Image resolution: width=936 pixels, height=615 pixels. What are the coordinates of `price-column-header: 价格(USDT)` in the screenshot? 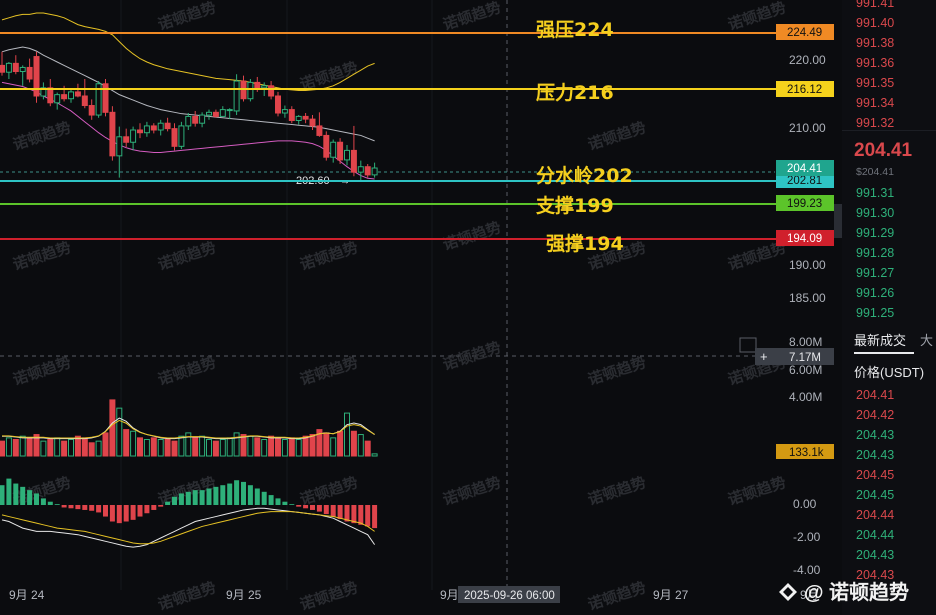 It's located at (889, 372).